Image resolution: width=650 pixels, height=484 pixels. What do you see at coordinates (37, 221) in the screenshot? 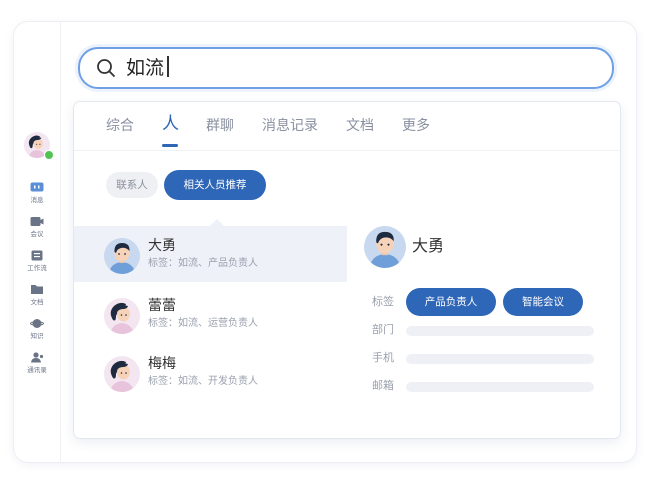
I see `meeting-icon` at bounding box center [37, 221].